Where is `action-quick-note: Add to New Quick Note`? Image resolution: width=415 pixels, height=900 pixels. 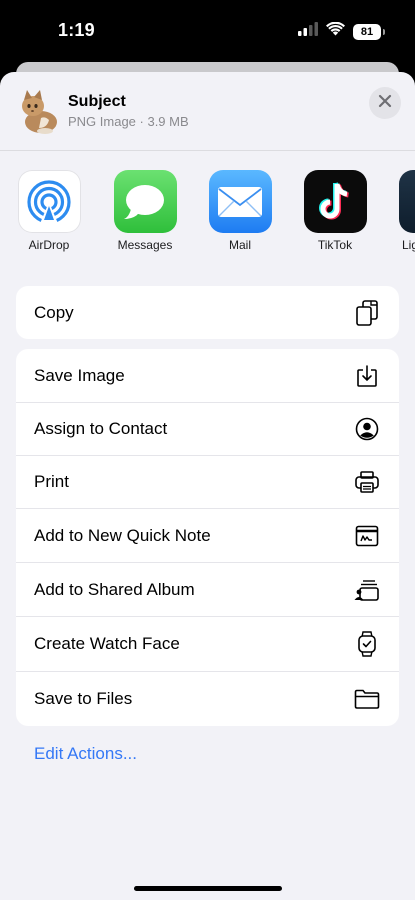
action-quick-note: Add to New Quick Note is located at coordinates (207, 535).